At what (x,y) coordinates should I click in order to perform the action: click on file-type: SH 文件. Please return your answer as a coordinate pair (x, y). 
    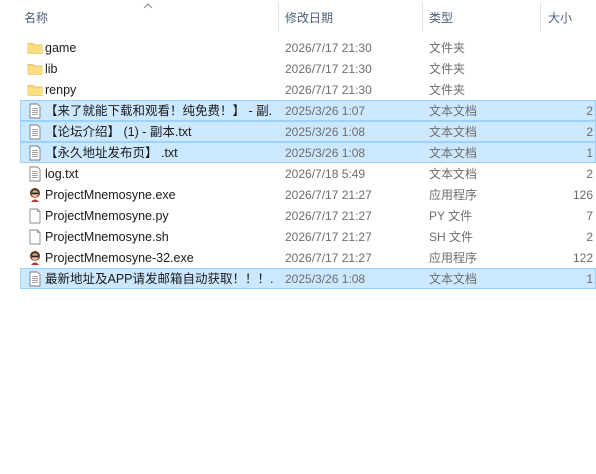
    Looking at the image, I should click on (451, 237).